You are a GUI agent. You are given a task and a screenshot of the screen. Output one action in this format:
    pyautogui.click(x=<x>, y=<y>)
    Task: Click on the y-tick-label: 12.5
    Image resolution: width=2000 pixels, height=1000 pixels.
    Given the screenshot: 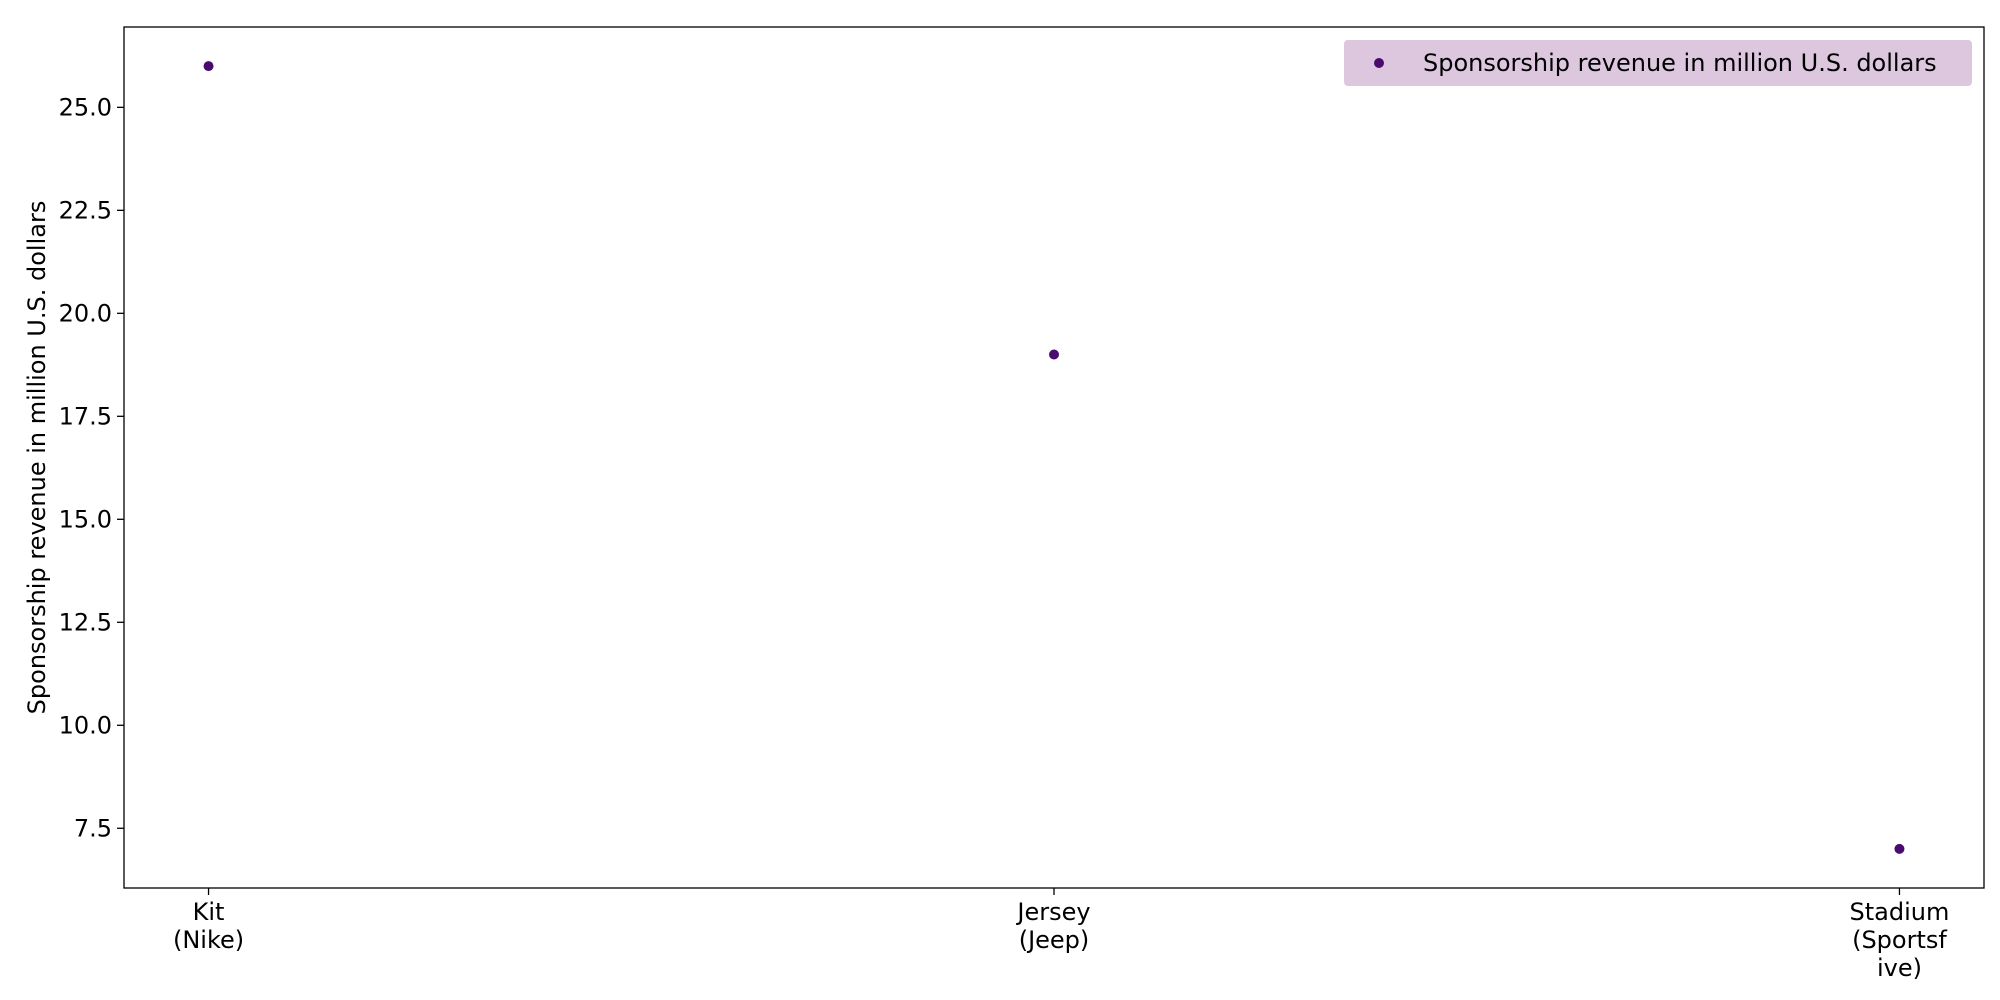 What is the action you would take?
    pyautogui.click(x=85, y=622)
    